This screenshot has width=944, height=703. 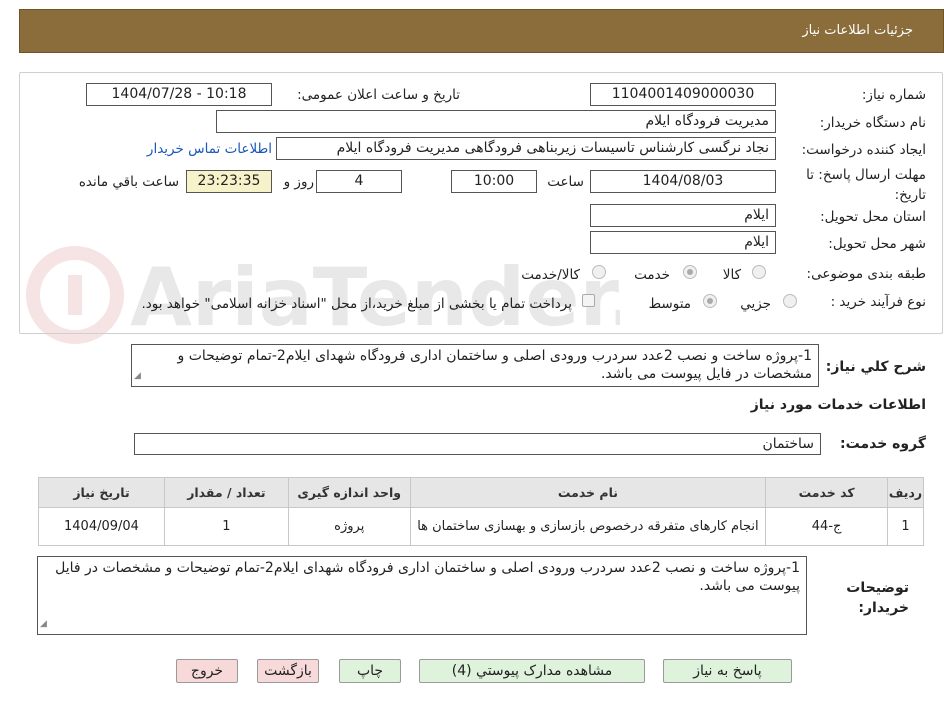 What do you see at coordinates (226, 526) in the screenshot?
I see `cell-qty: 1` at bounding box center [226, 526].